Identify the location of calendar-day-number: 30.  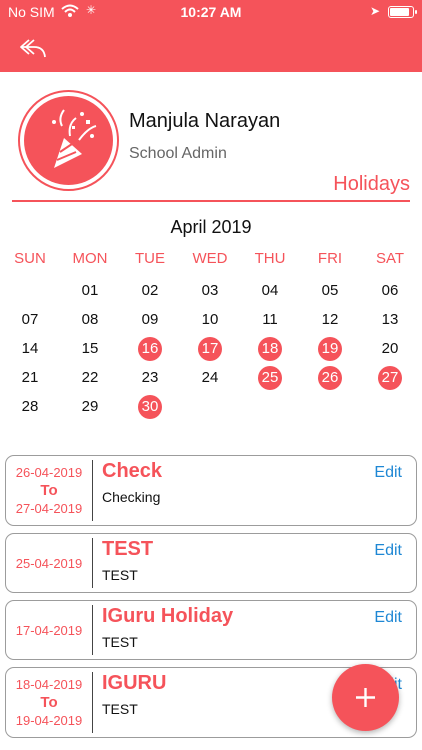
(150, 407).